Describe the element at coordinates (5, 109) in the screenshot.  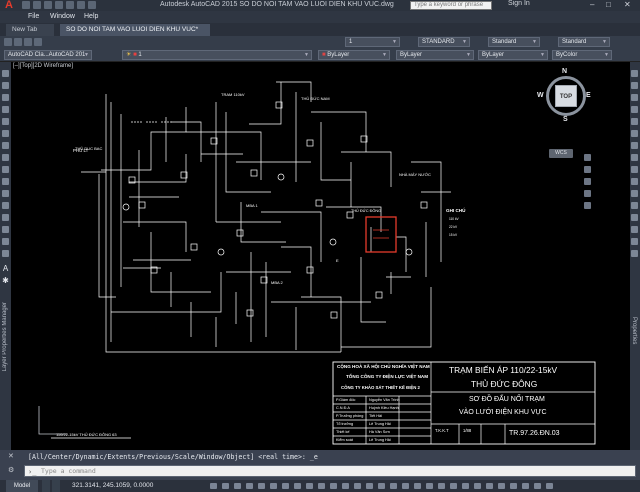
I see `rectangle-tool-icon` at that location.